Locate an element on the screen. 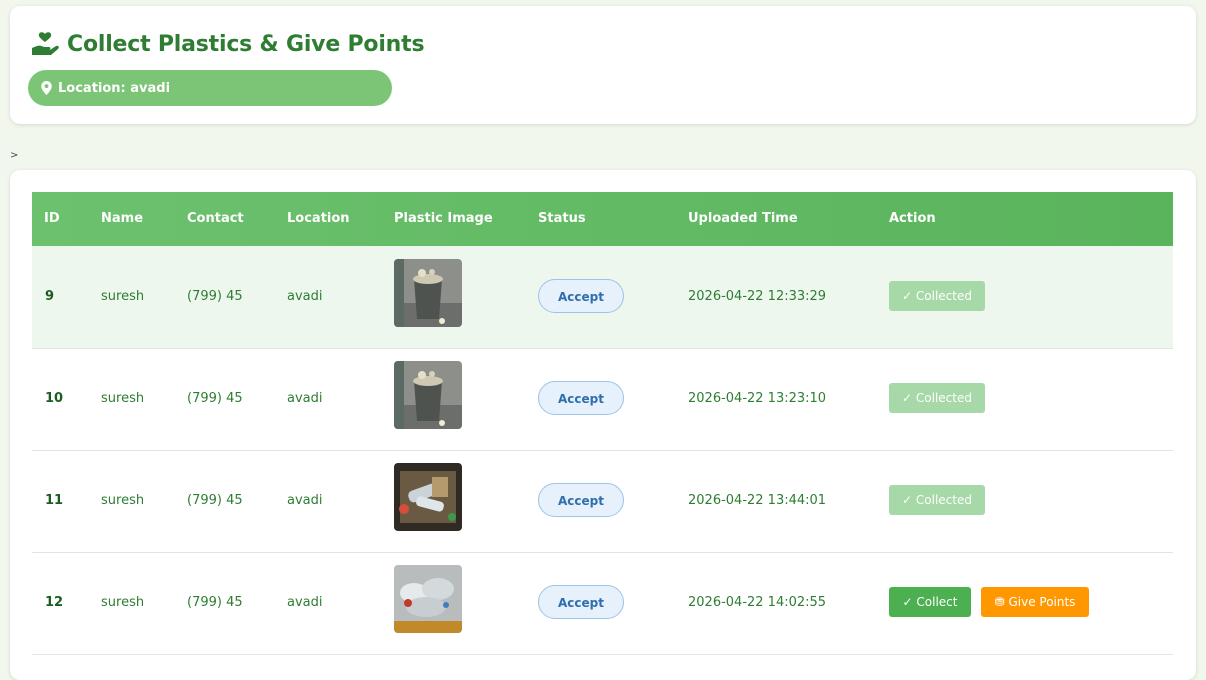 Image resolution: width=1206 pixels, height=680 pixels. column-header-contact: Contact is located at coordinates (215, 218).